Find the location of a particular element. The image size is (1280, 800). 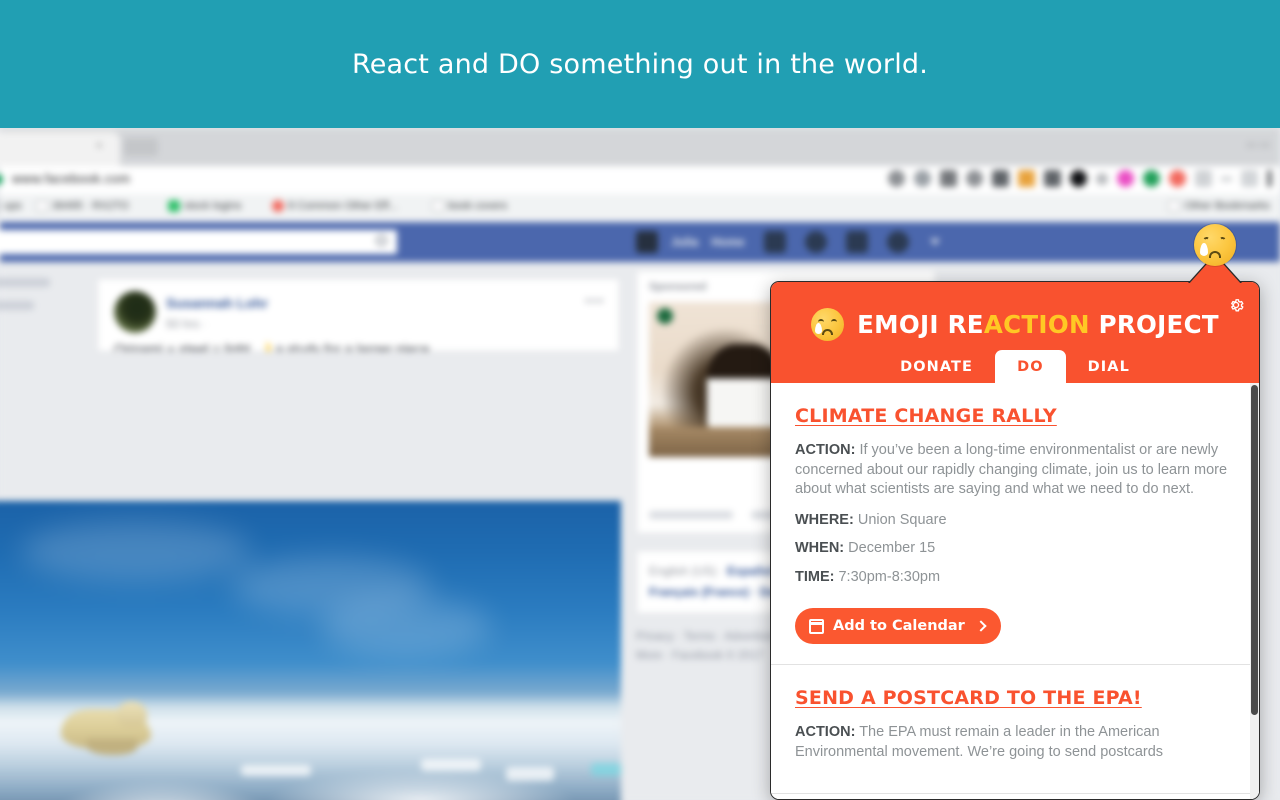

bookmark-item: stock logins is located at coordinates (204, 206).